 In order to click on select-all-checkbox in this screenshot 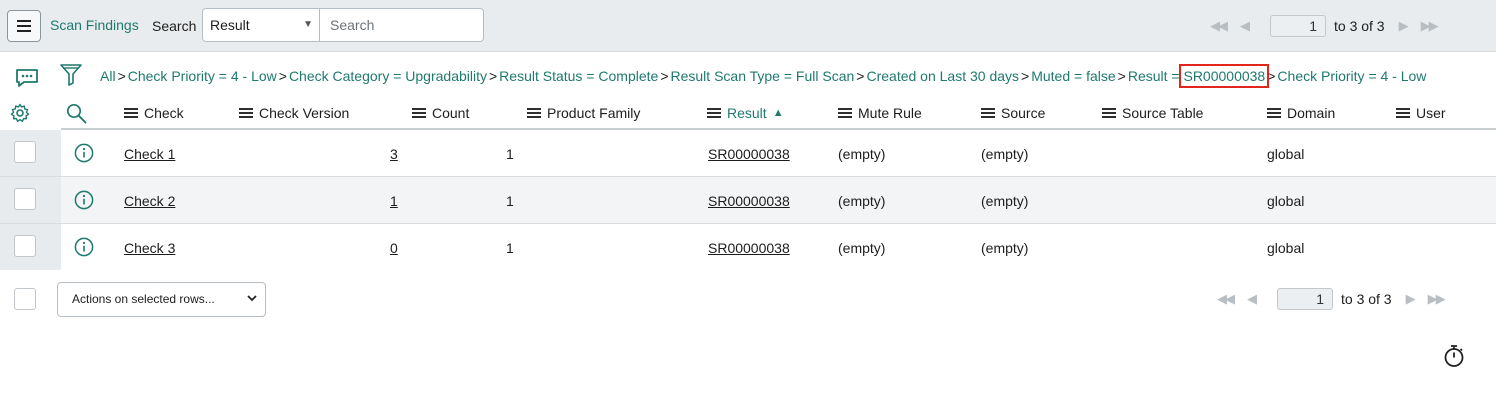, I will do `click(25, 299)`.